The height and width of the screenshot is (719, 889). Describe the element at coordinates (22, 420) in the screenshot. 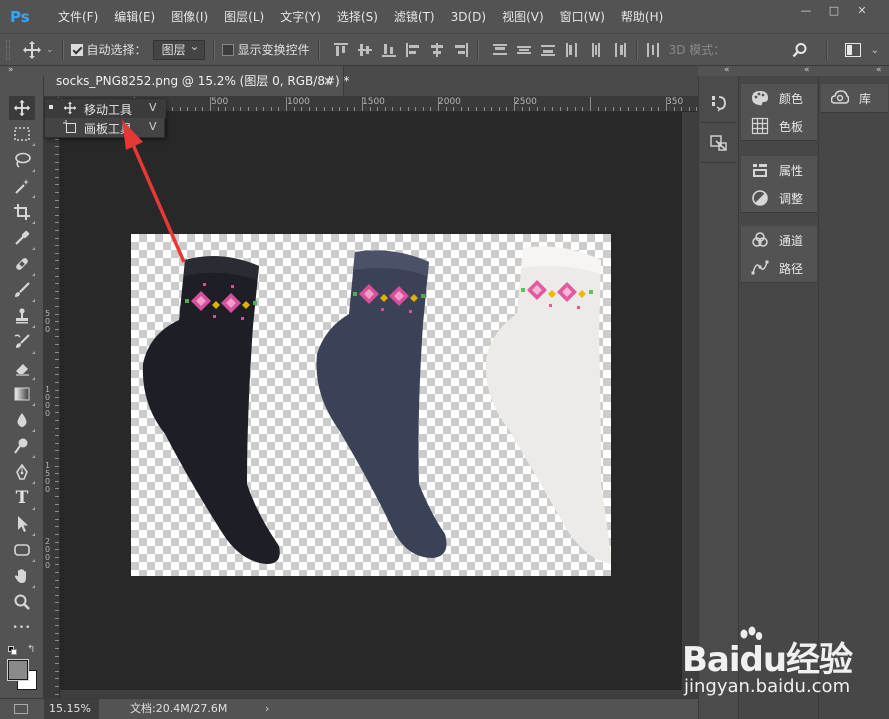

I see `tool-blur` at that location.